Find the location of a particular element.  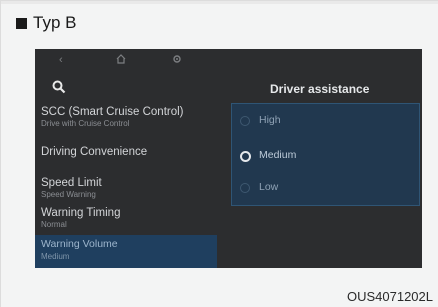

panel-title: Driver assistance is located at coordinates (320, 89).